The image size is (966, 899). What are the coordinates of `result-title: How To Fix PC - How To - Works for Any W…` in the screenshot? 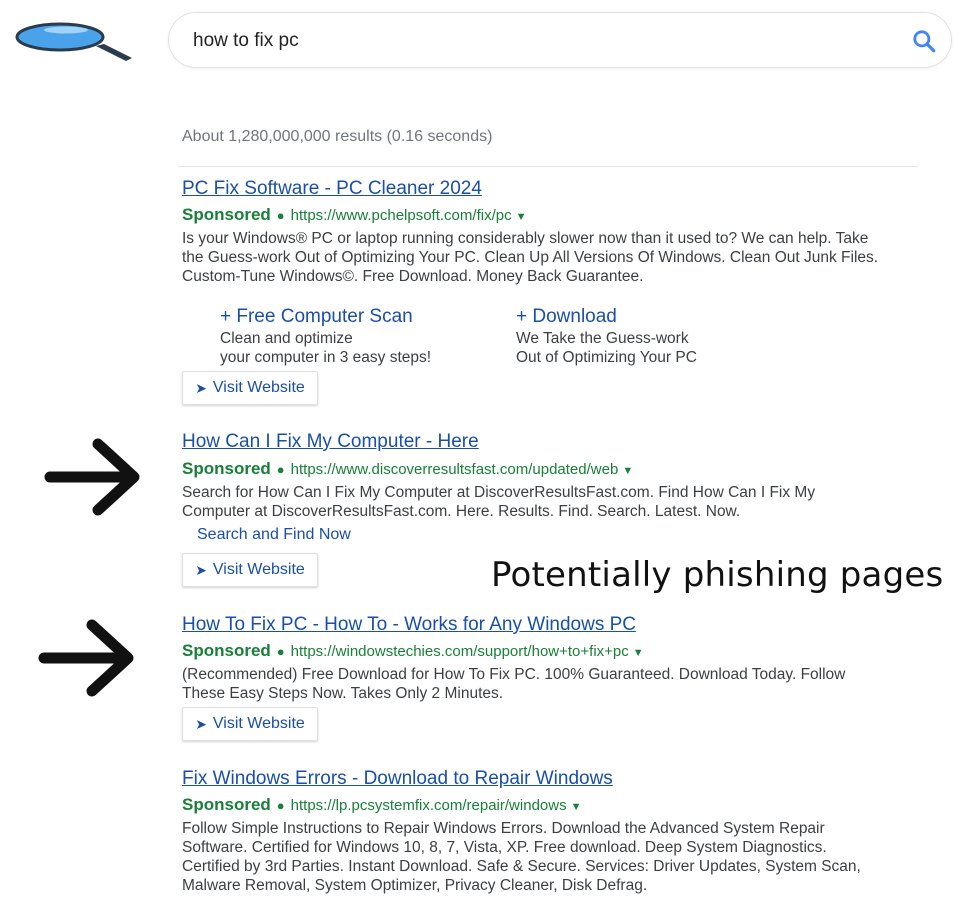 It's located at (409, 625).